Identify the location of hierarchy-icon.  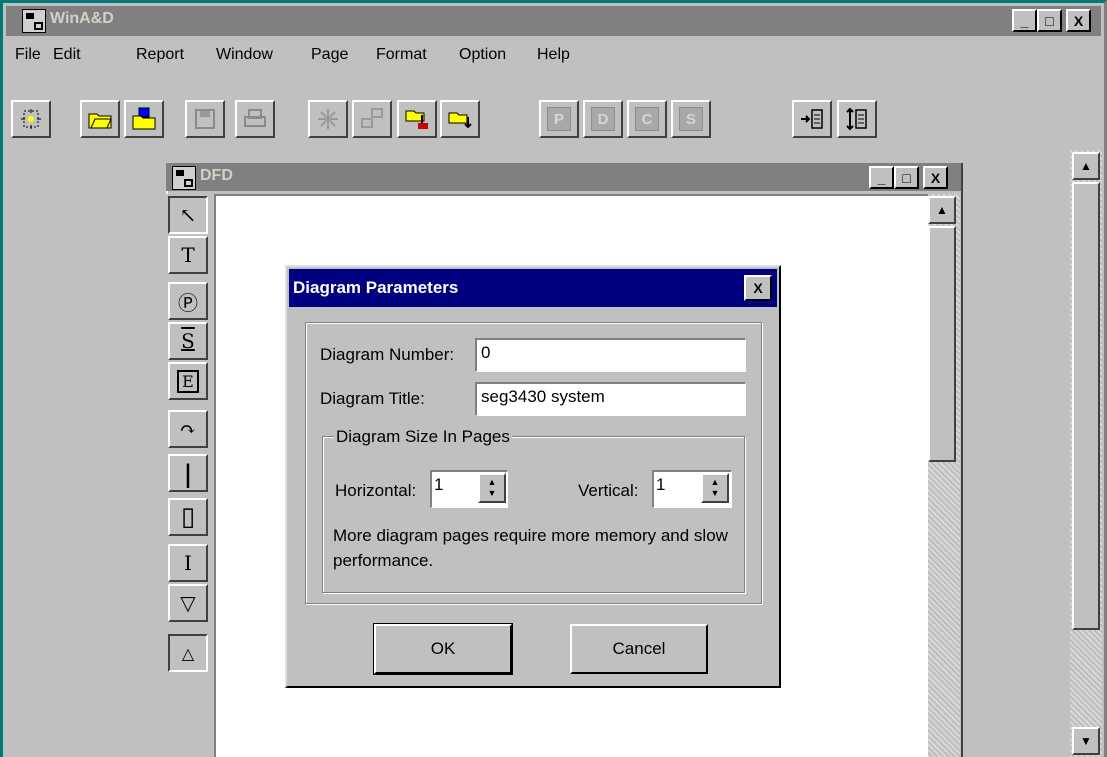
(372, 118).